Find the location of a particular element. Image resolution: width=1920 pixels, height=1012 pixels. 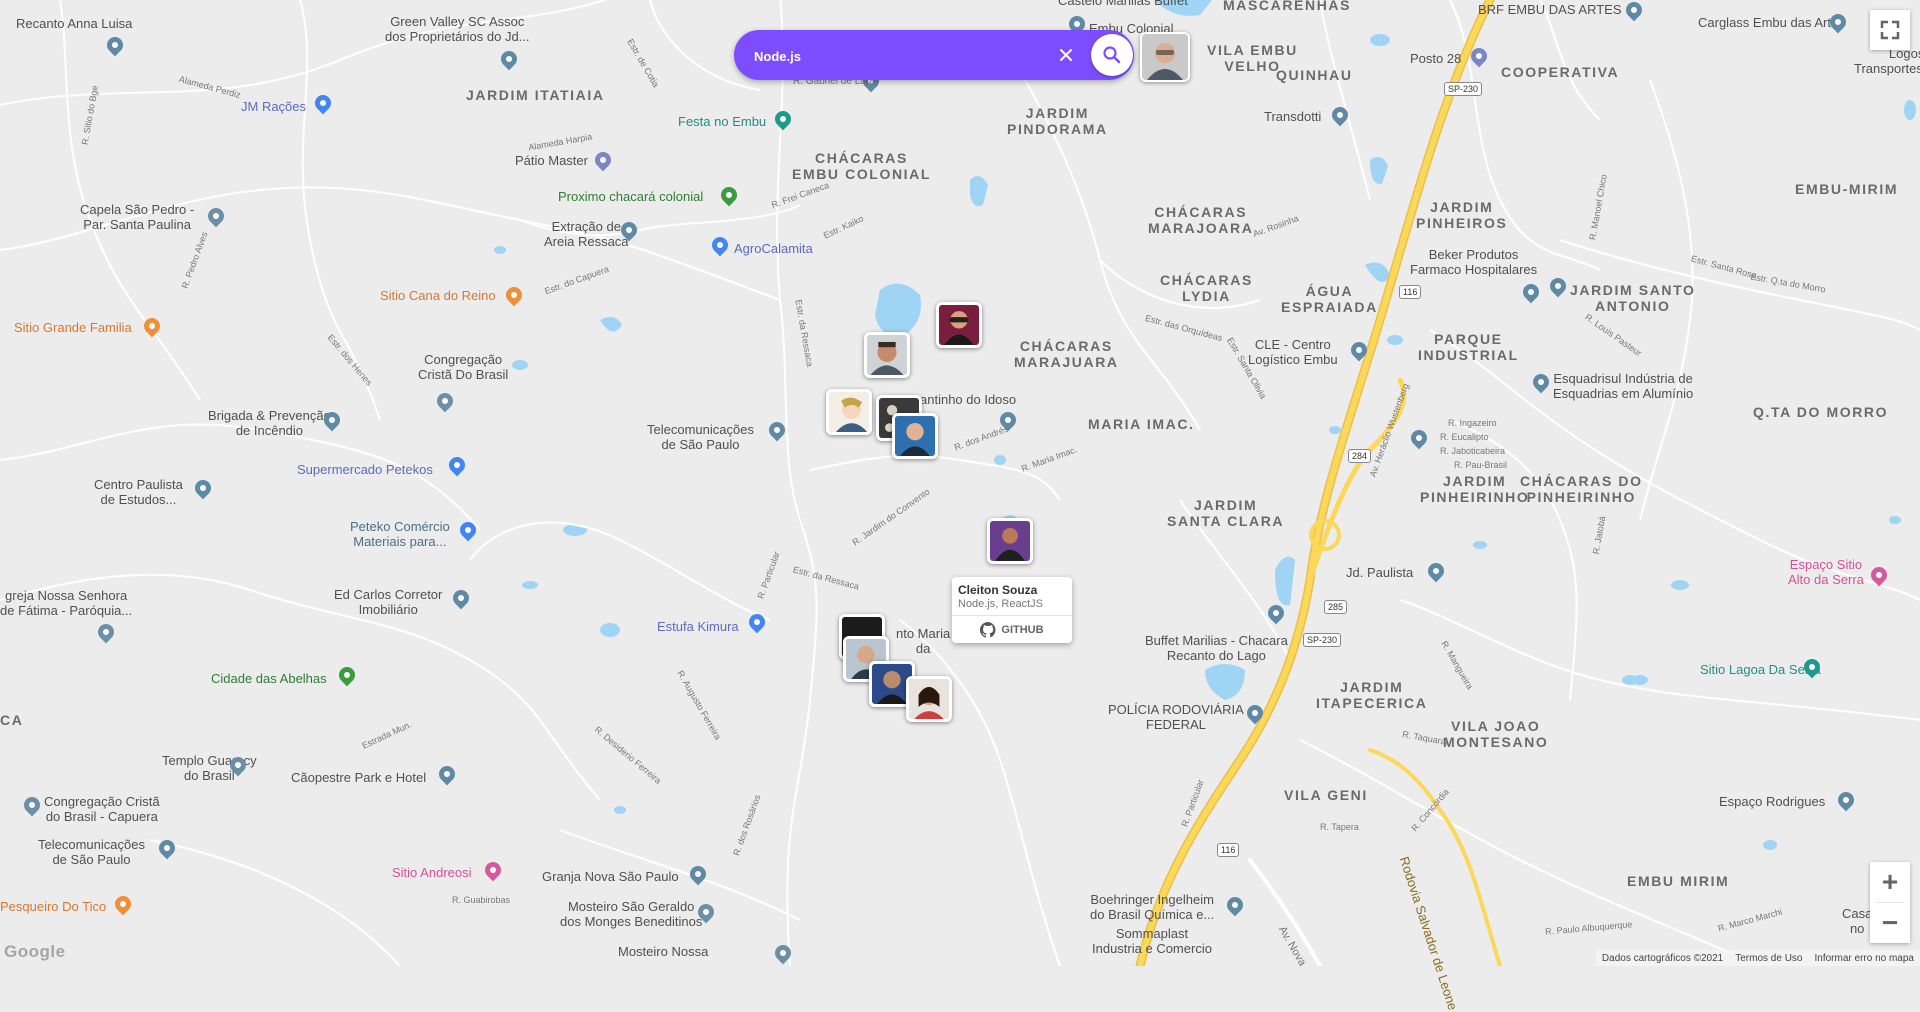

area-label: CHÁCARAS DO PINHEIRINHO is located at coordinates (1581, 489).